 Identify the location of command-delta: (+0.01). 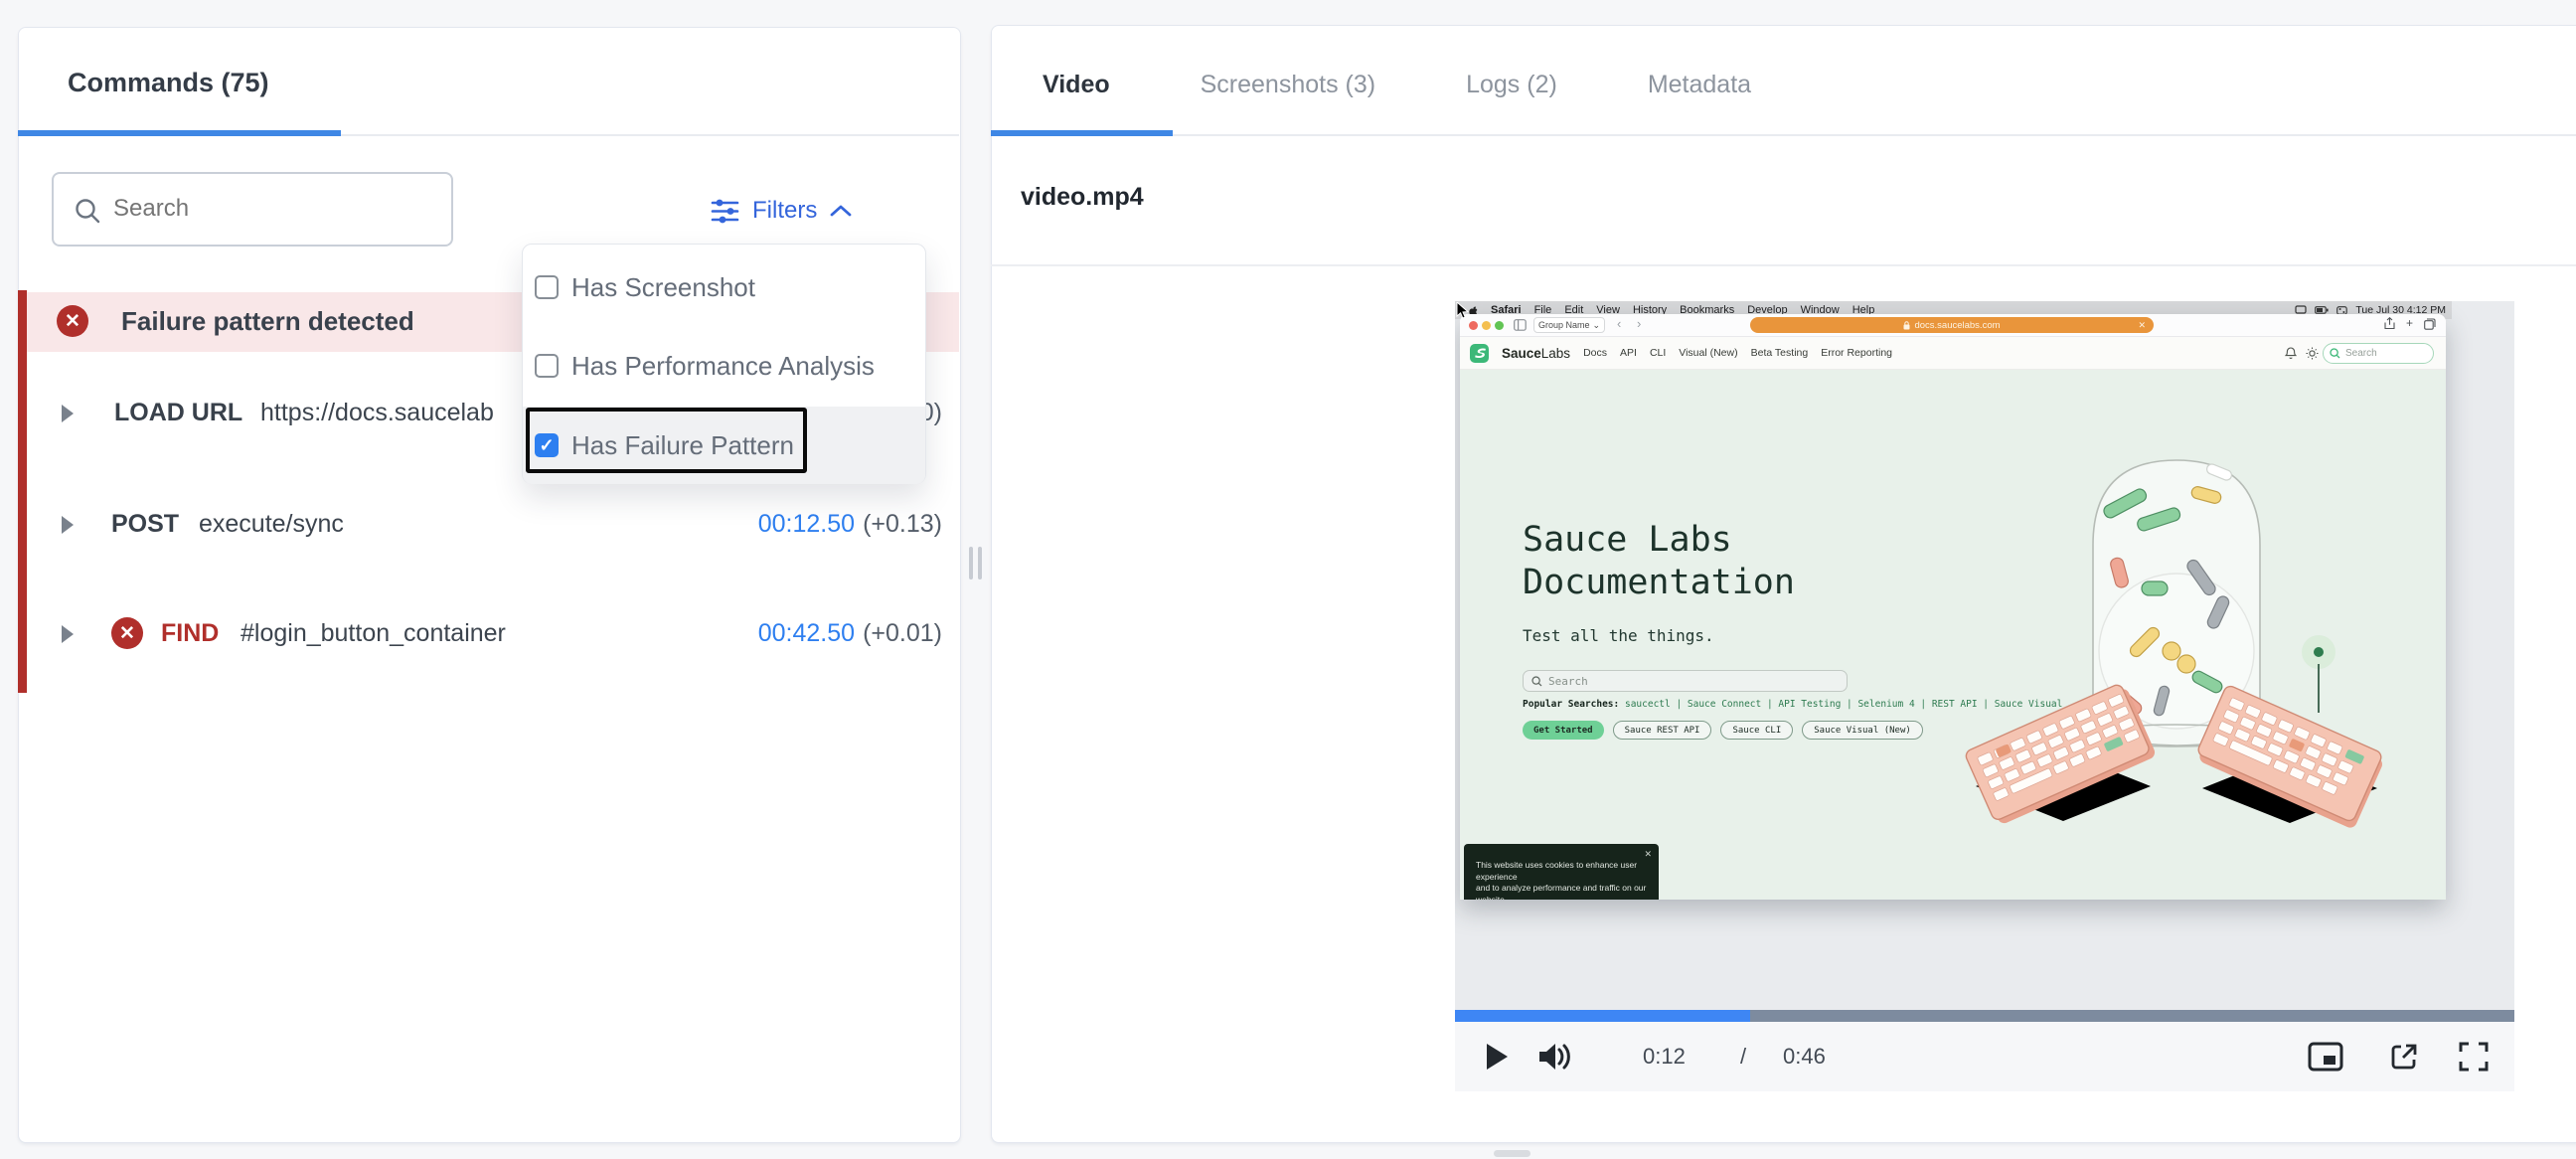
(902, 633).